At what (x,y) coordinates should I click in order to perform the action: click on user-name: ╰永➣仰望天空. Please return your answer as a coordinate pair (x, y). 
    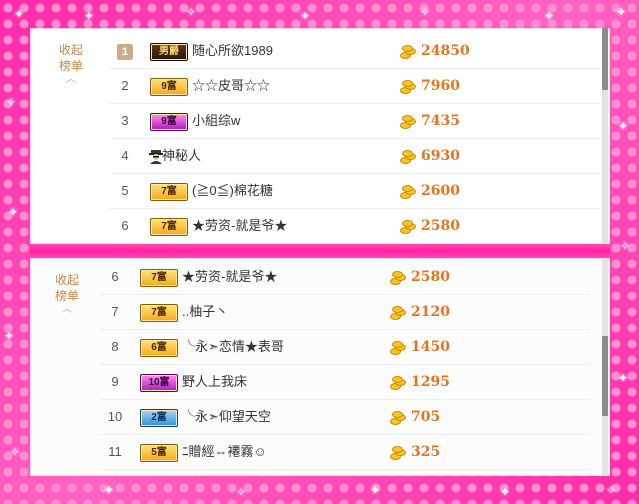
    Looking at the image, I should click on (226, 417).